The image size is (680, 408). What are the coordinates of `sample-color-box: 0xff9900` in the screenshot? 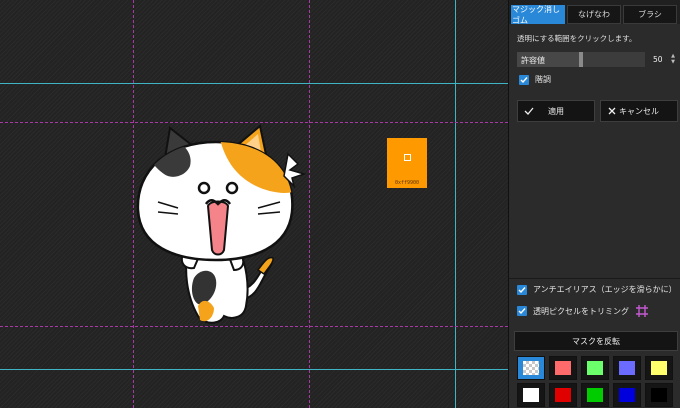 It's located at (407, 163).